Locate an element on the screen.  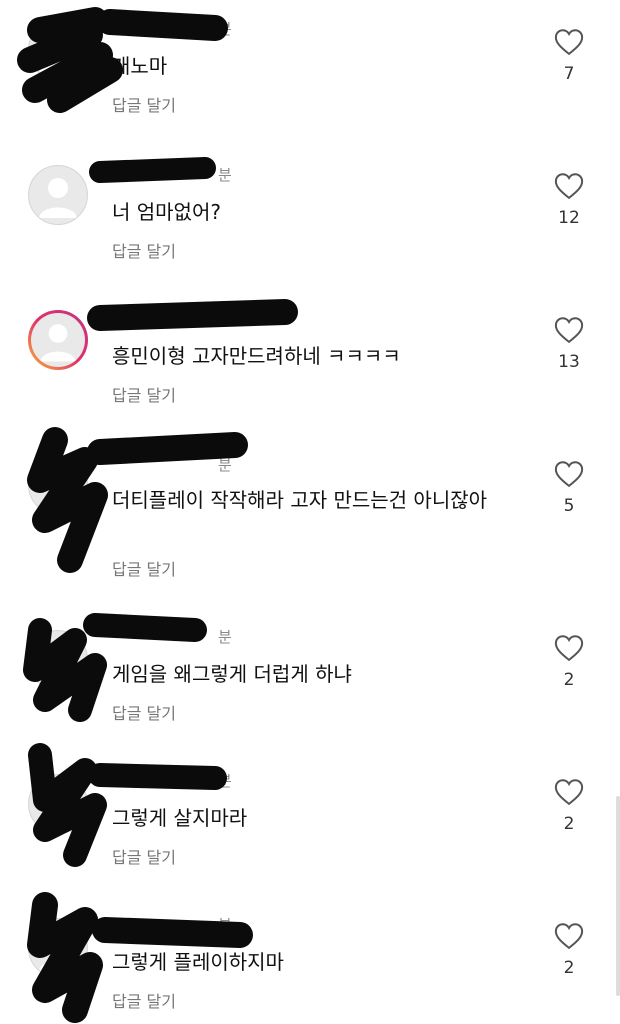
like-count: 5 is located at coordinates (569, 506).